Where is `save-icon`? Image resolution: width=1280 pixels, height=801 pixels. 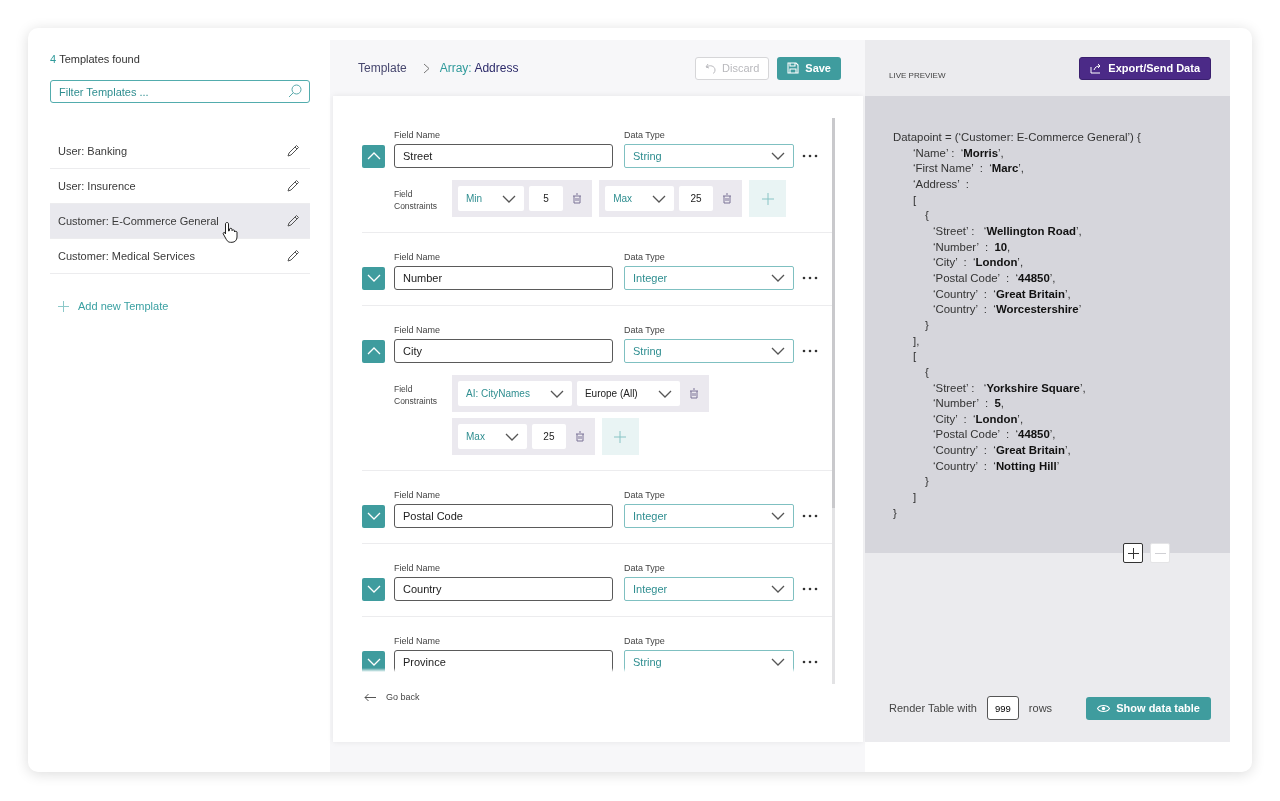
save-icon is located at coordinates (793, 68).